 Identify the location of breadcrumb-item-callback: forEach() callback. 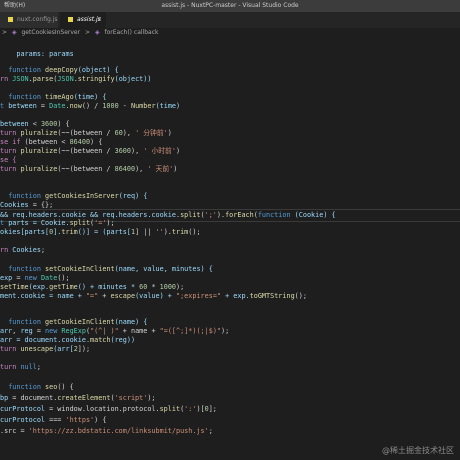
(132, 32).